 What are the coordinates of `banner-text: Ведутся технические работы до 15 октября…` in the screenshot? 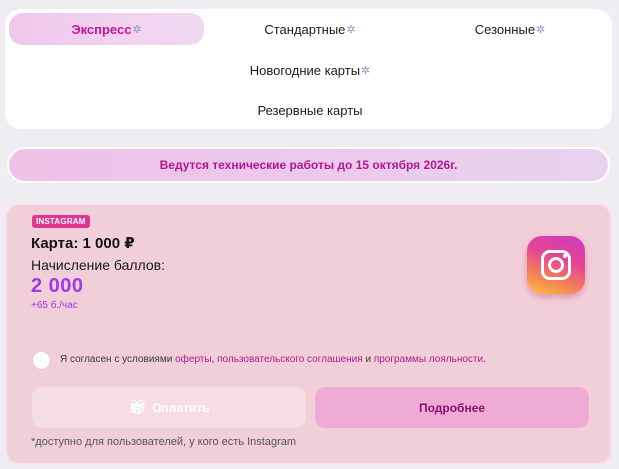 It's located at (308, 165).